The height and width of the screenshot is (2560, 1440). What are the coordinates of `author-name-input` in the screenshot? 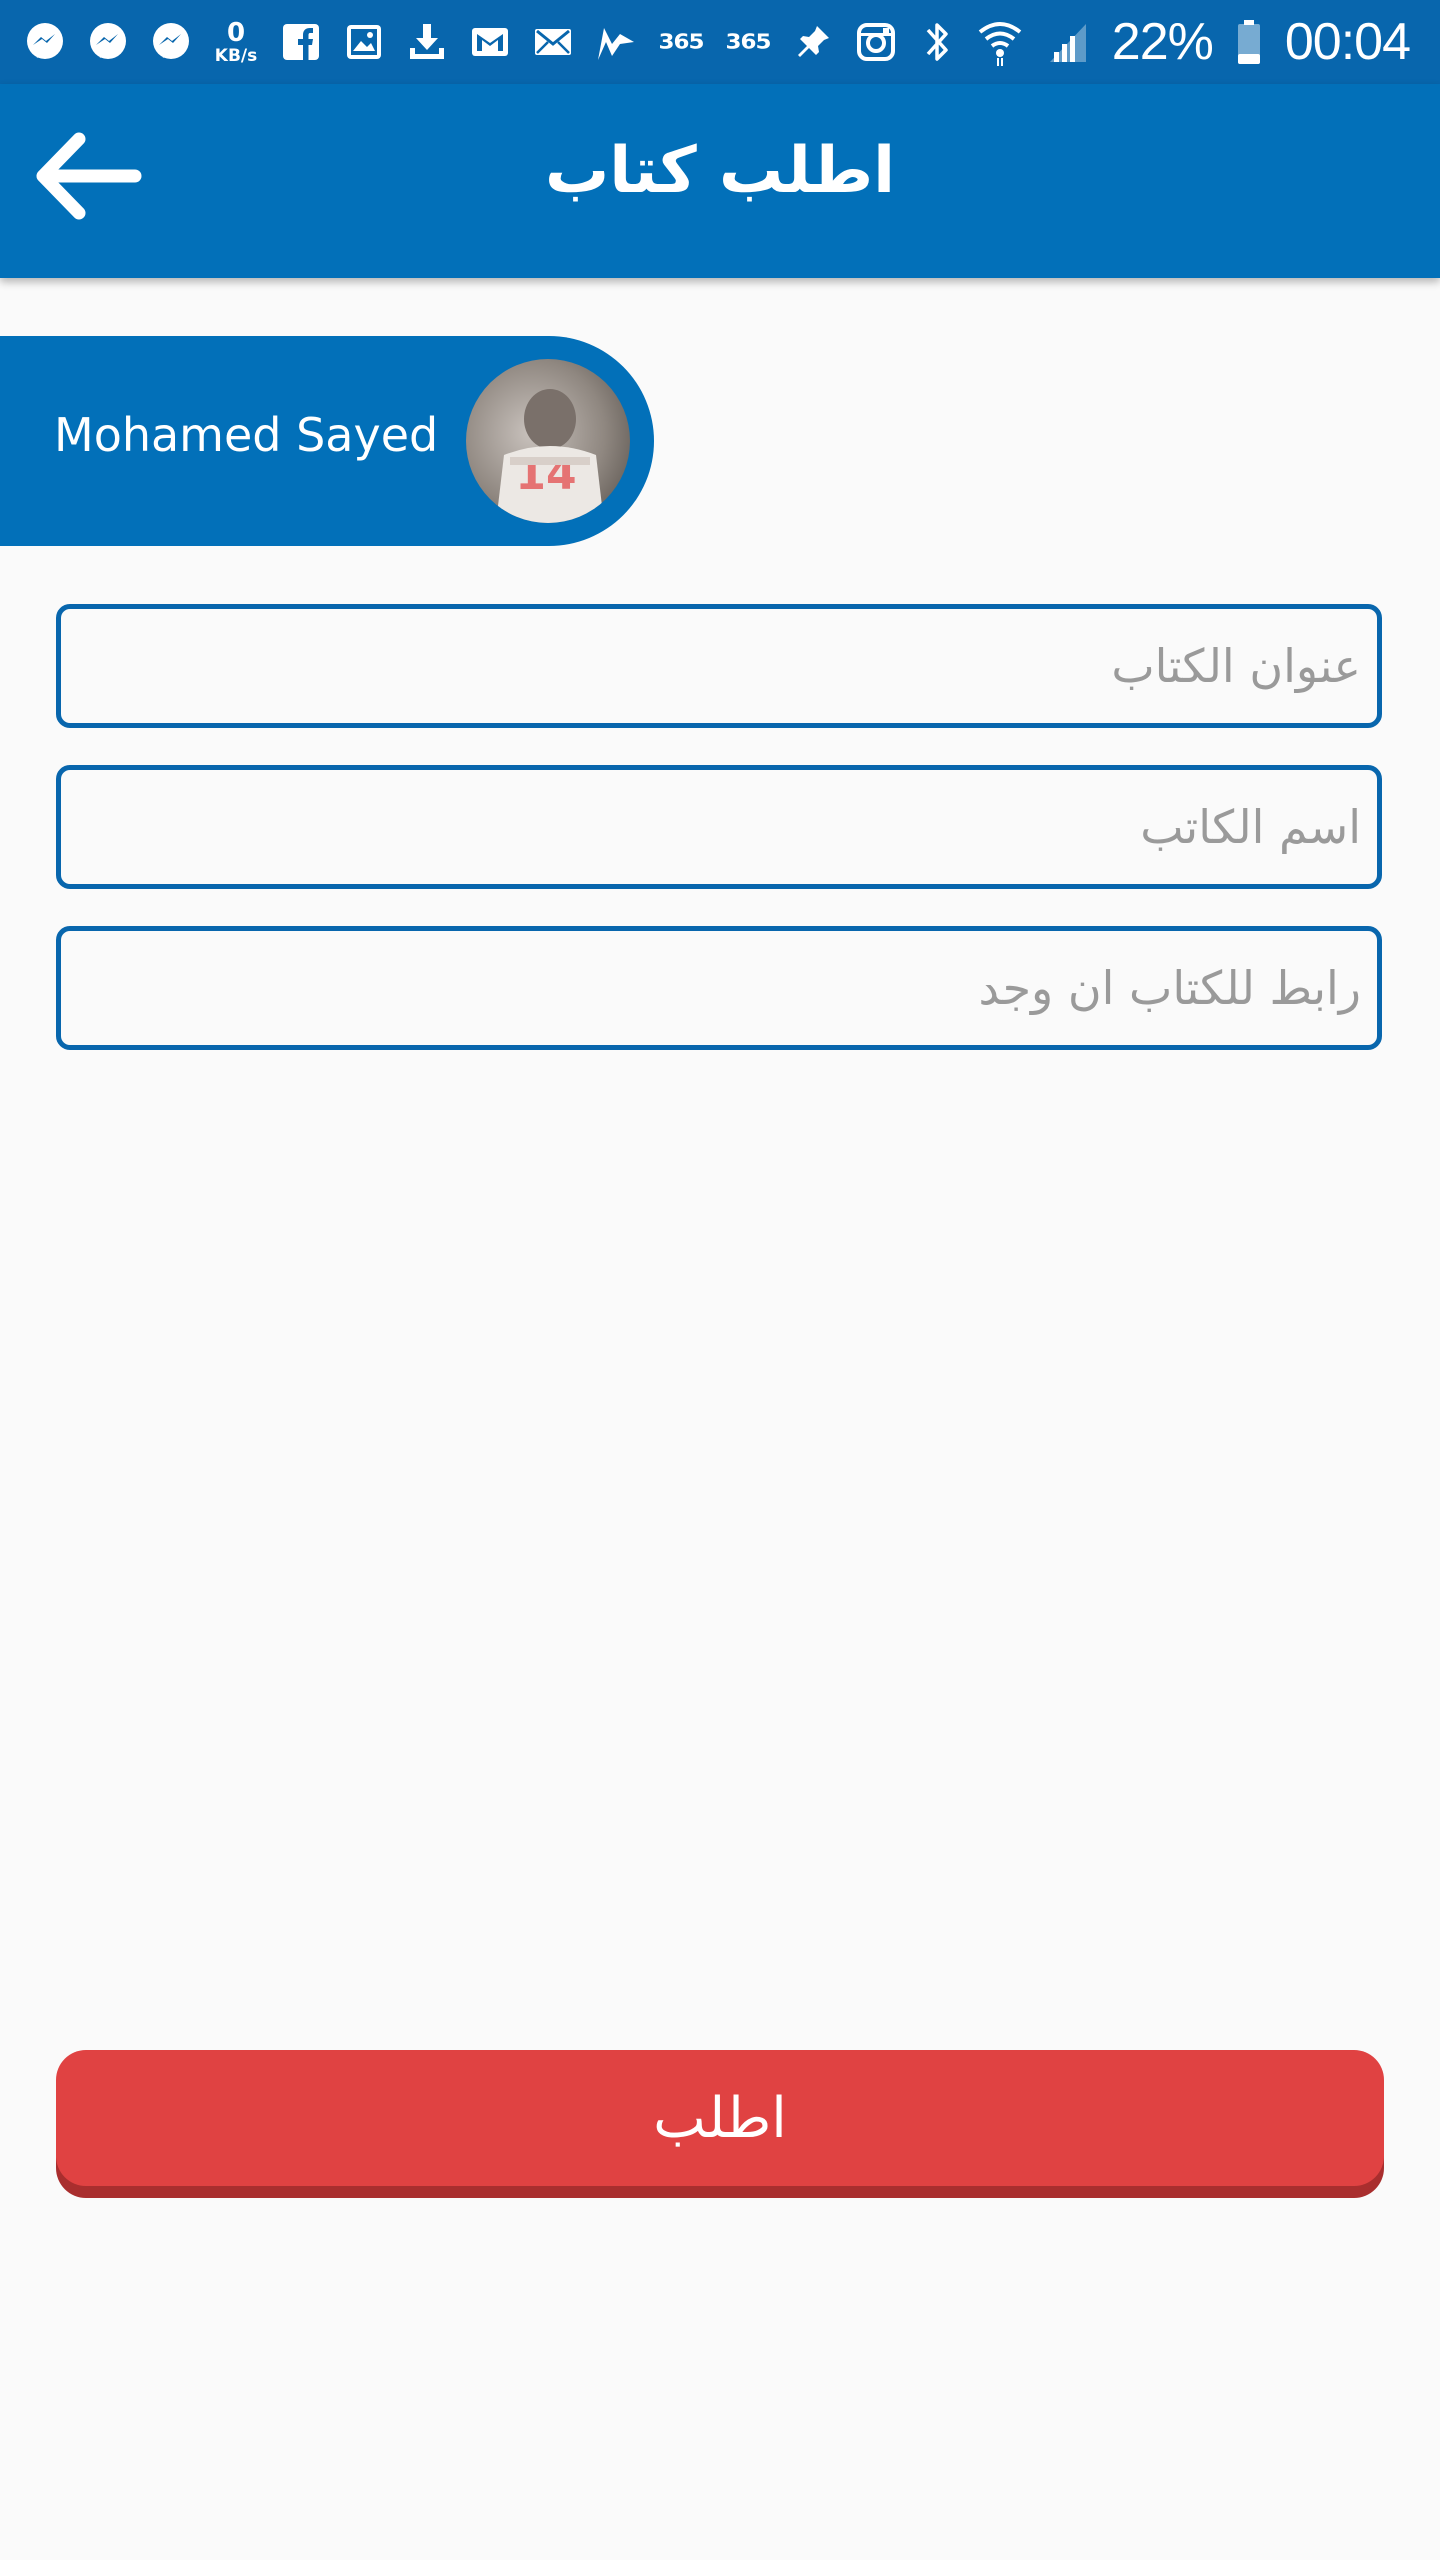 It's located at (719, 827).